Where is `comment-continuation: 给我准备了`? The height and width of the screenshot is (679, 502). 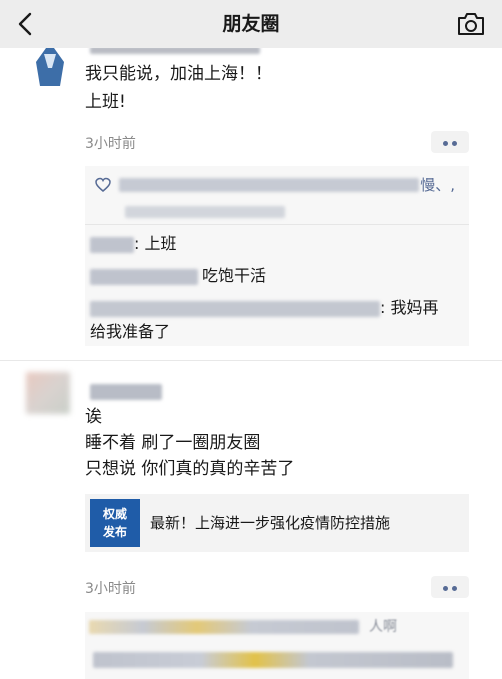 comment-continuation: 给我准备了 is located at coordinates (130, 331).